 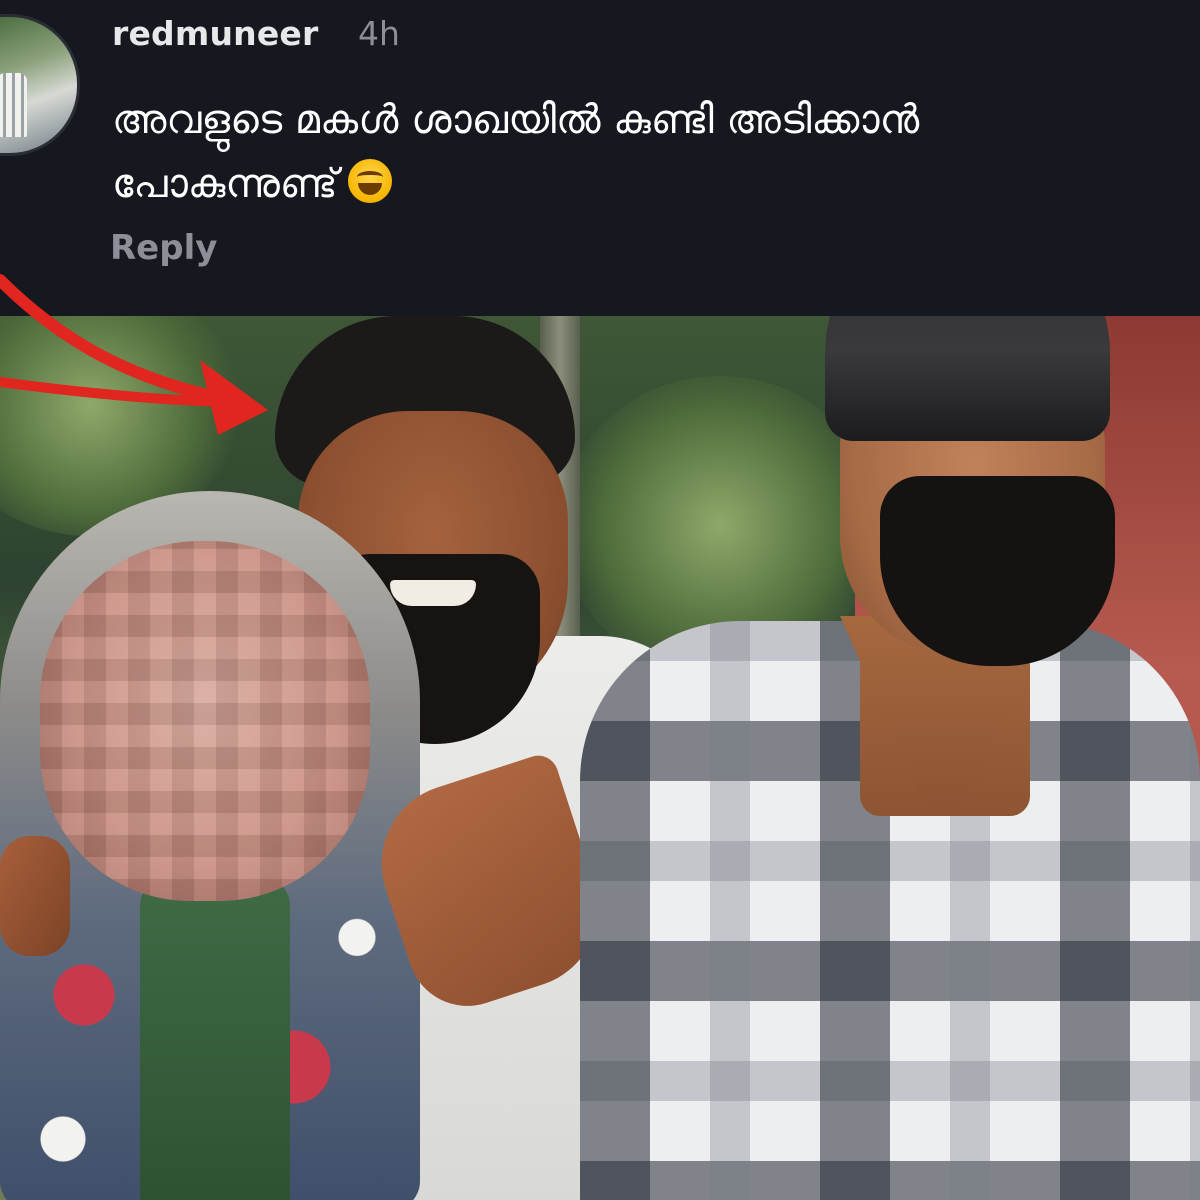 What do you see at coordinates (516, 120) in the screenshot?
I see `comment-text-line-1: അവളുടെ മകൾ ശാഖയിൽ കുണ്ടി അടിക്കാൻ` at bounding box center [516, 120].